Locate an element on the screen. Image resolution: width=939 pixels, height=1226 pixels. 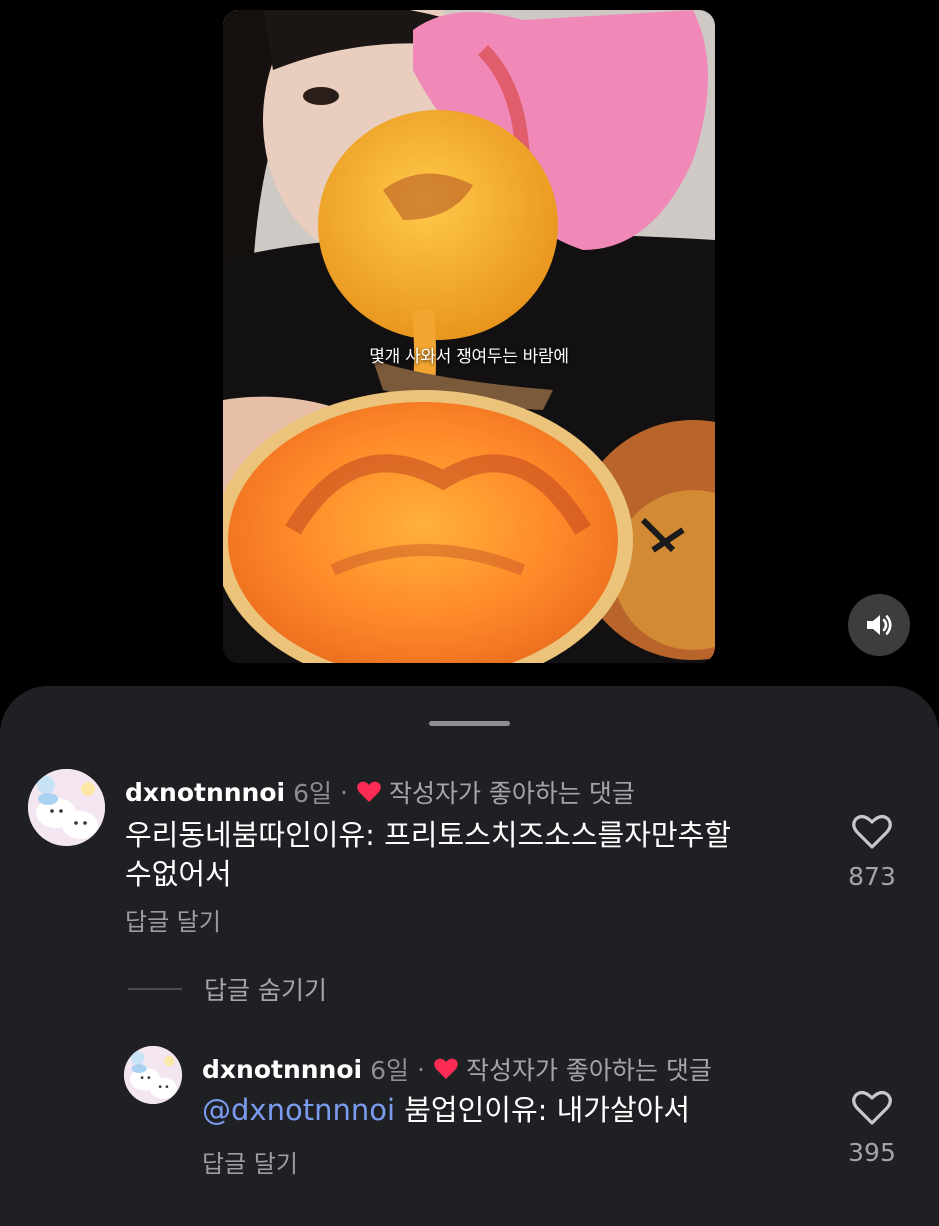
hide-replies-button: 답글 숨기기 is located at coordinates (227, 989).